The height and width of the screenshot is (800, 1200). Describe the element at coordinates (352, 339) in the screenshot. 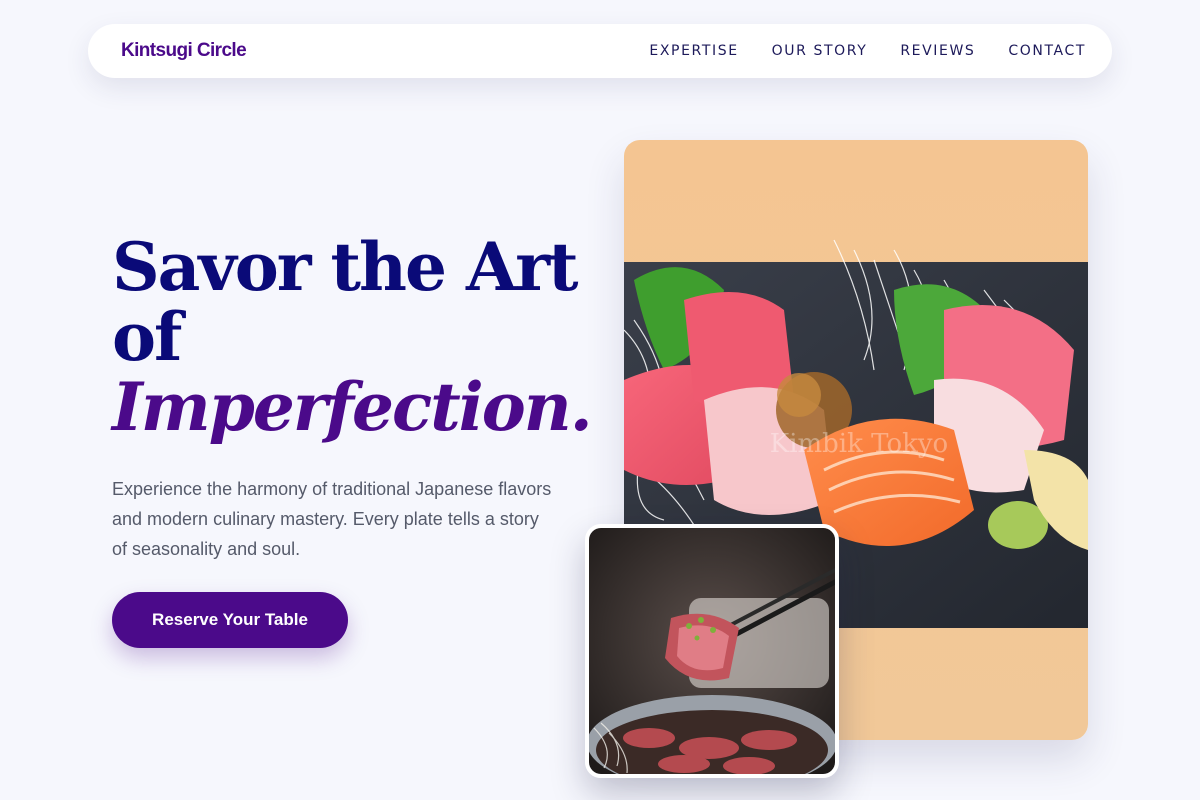

I see `hero-title: Savor the Art of Imperfection.` at that location.